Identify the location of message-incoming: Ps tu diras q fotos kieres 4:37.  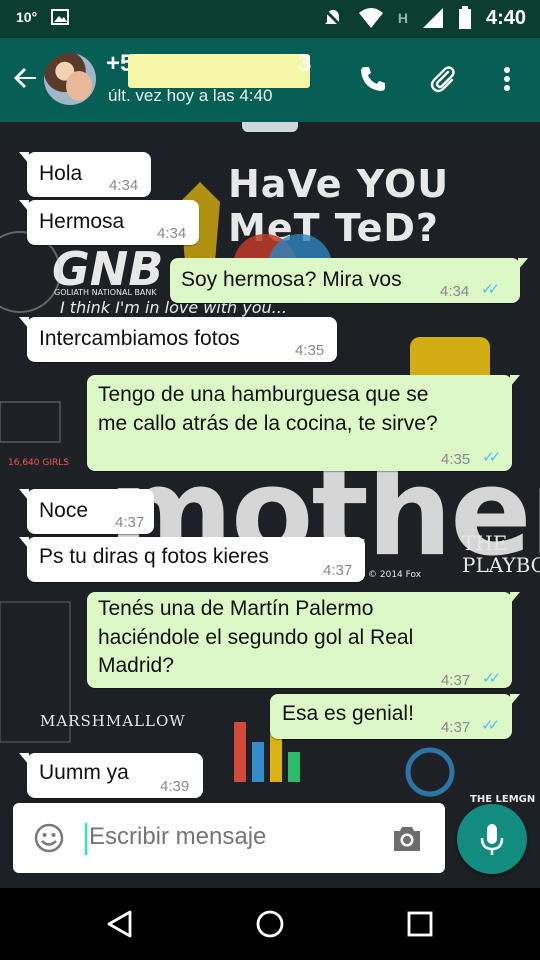
(192, 559).